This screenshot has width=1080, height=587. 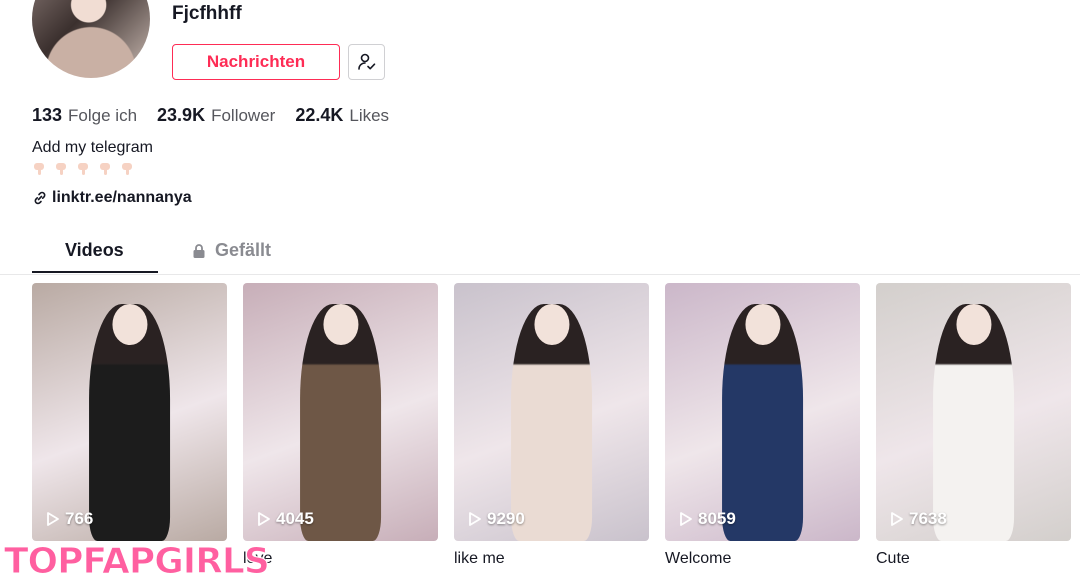 I want to click on profile-avatar, so click(x=91, y=39).